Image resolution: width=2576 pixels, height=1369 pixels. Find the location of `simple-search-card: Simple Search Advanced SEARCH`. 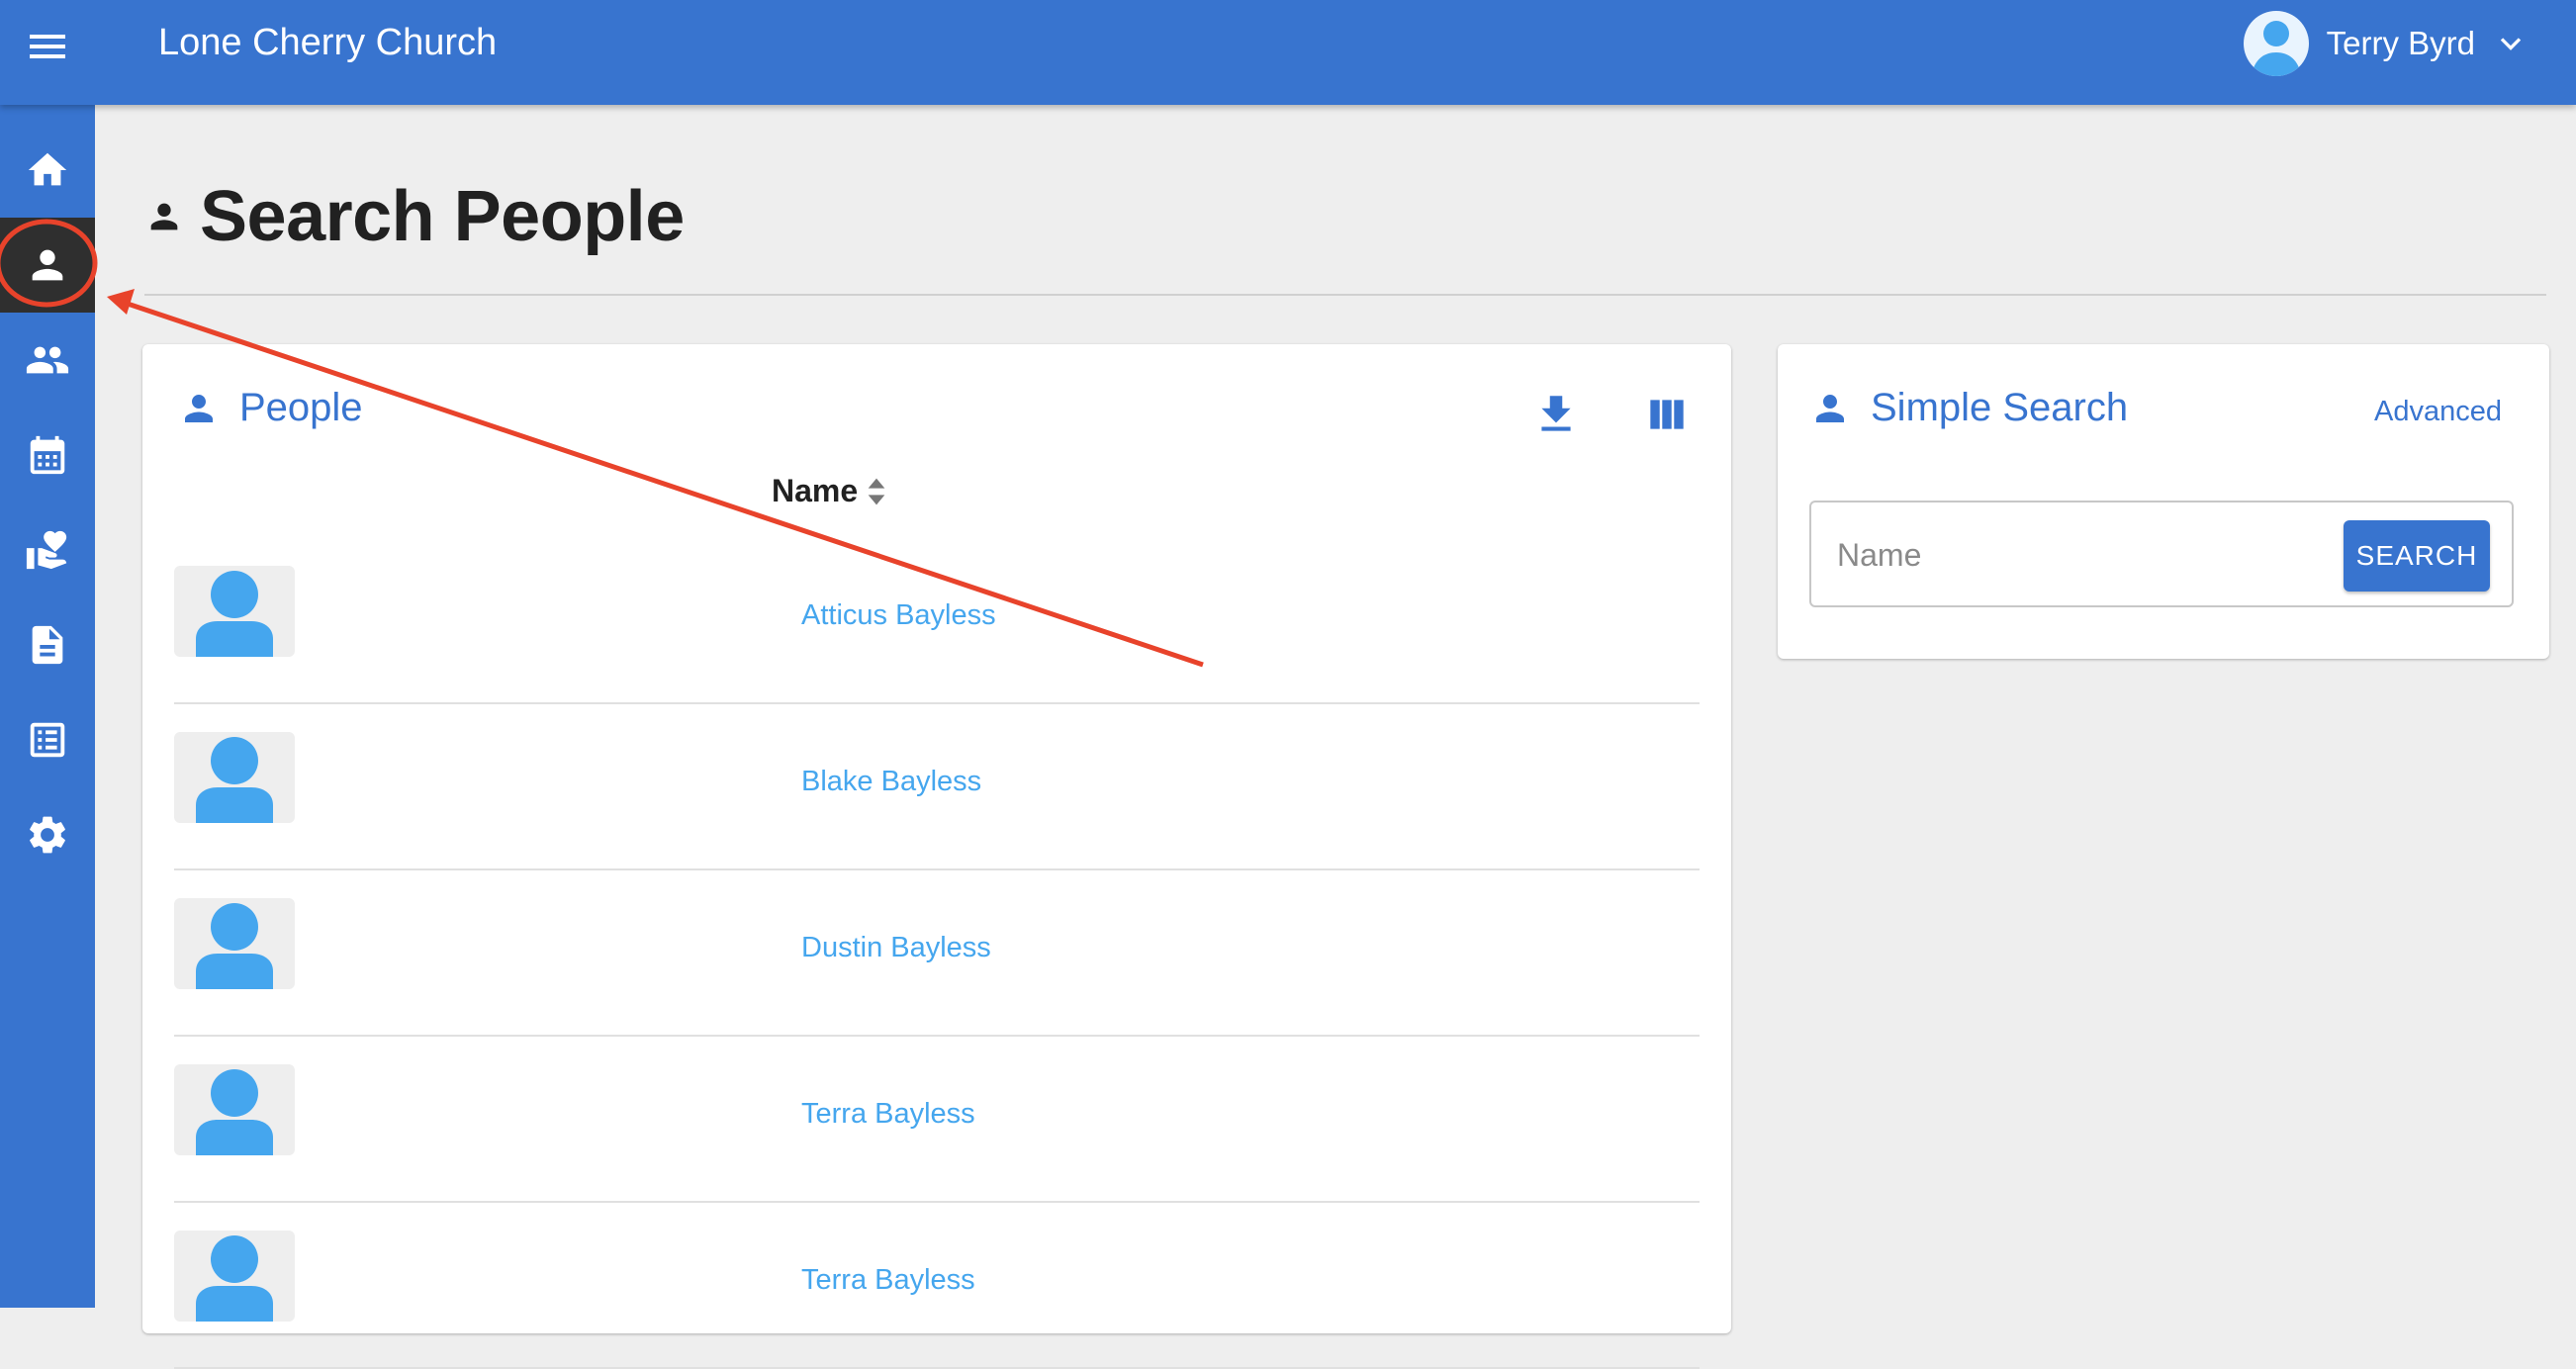

simple-search-card: Simple Search Advanced SEARCH is located at coordinates (2163, 502).